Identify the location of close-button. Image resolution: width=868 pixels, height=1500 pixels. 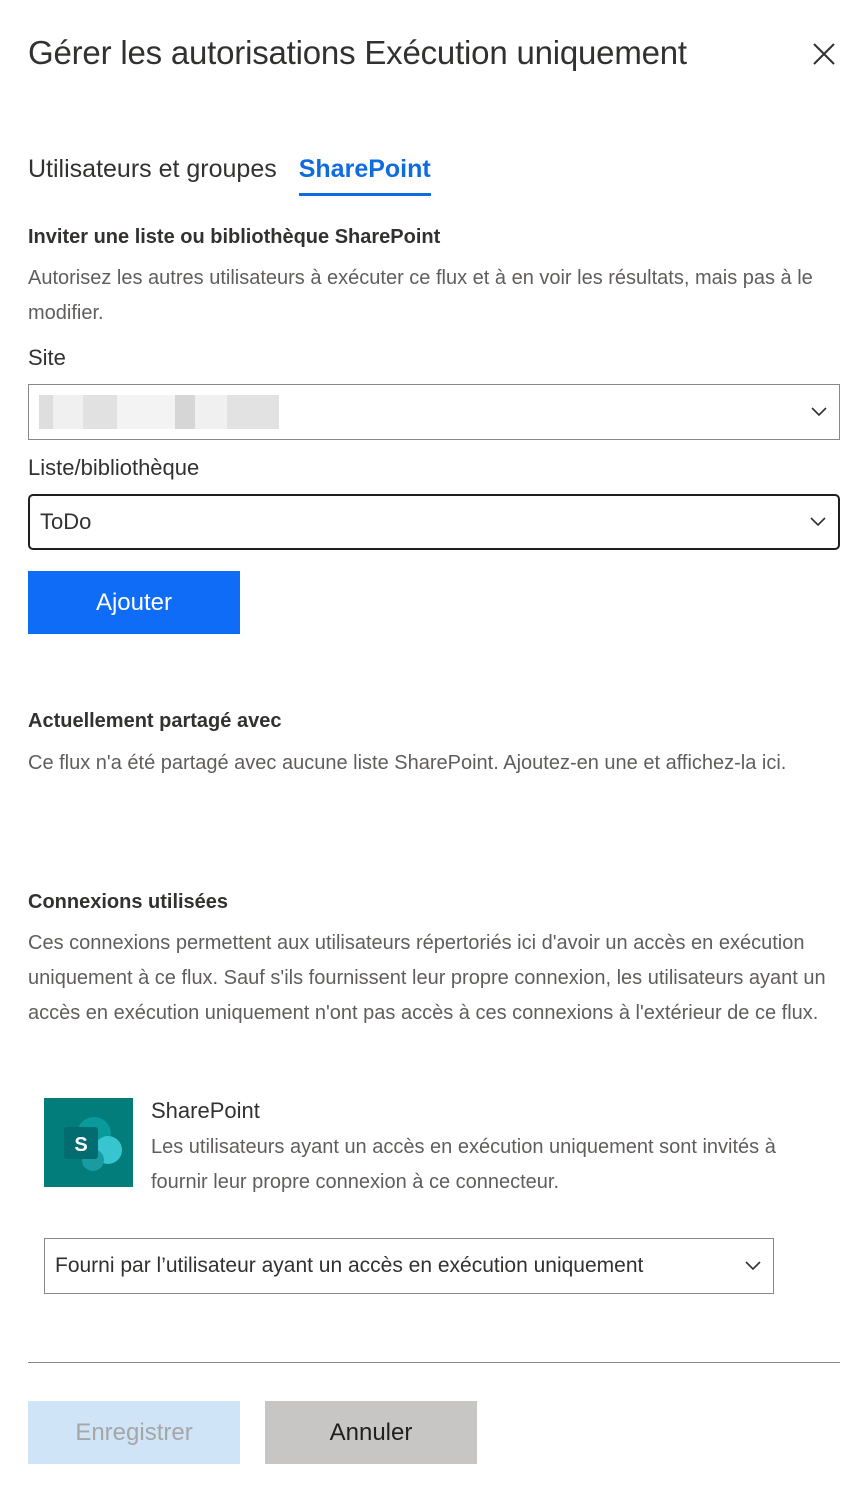
(824, 54).